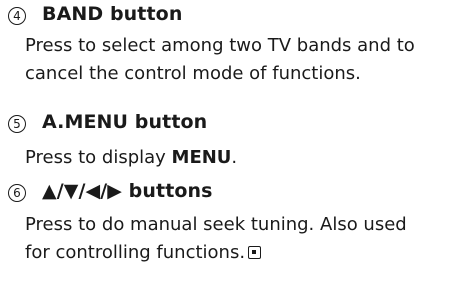 The image size is (449, 281). I want to click on item-description: Press to display MENU., so click(131, 158).